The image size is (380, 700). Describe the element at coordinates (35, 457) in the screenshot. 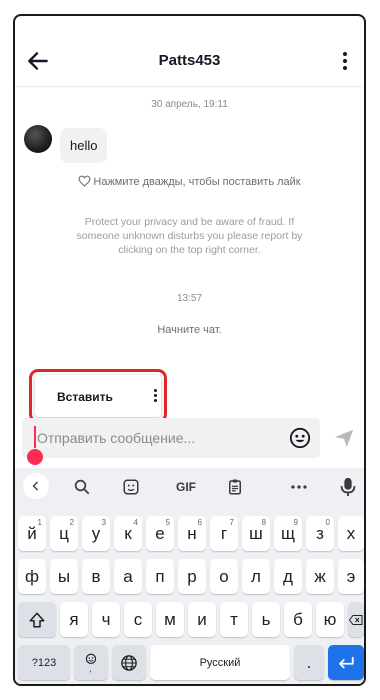

I see `cursor-handle` at that location.